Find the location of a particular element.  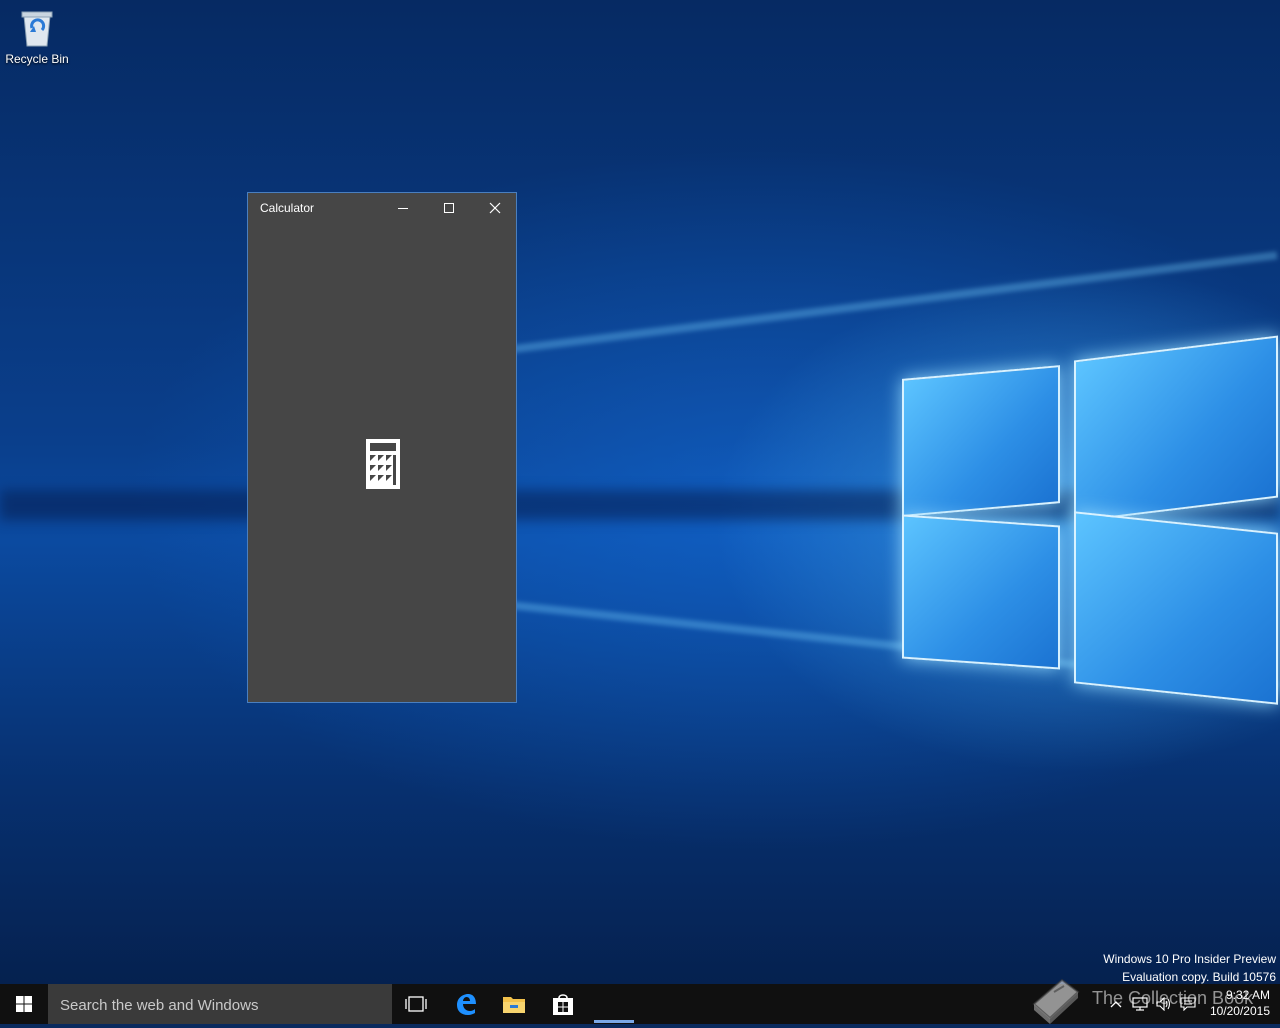

calculator-icon is located at coordinates (383, 464).